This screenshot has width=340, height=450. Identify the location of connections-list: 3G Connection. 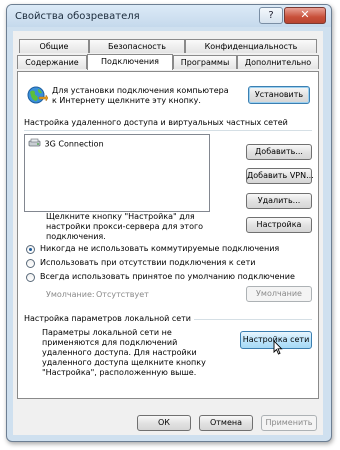
(117, 173).